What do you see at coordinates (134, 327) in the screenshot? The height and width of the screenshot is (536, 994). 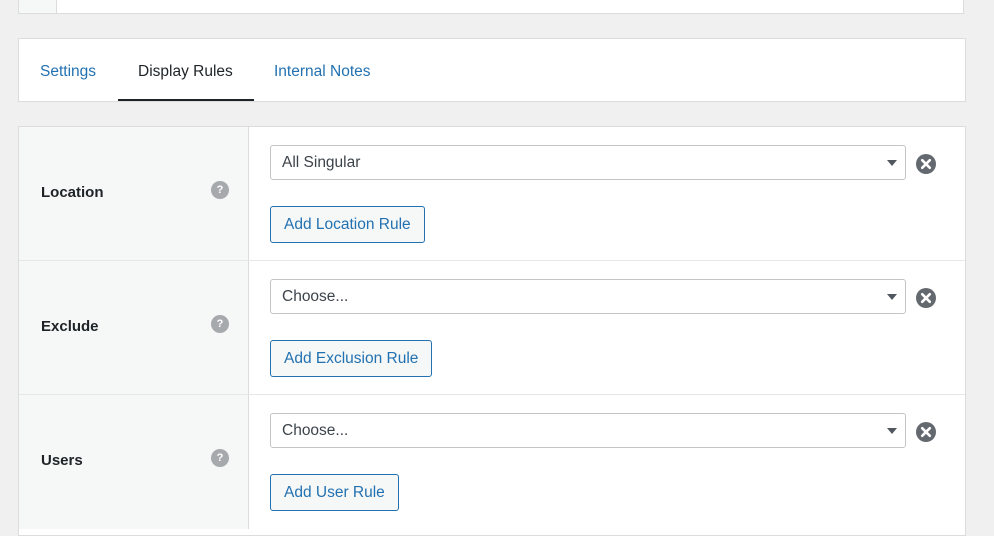 I see `rule-label-column: Exclude ?` at bounding box center [134, 327].